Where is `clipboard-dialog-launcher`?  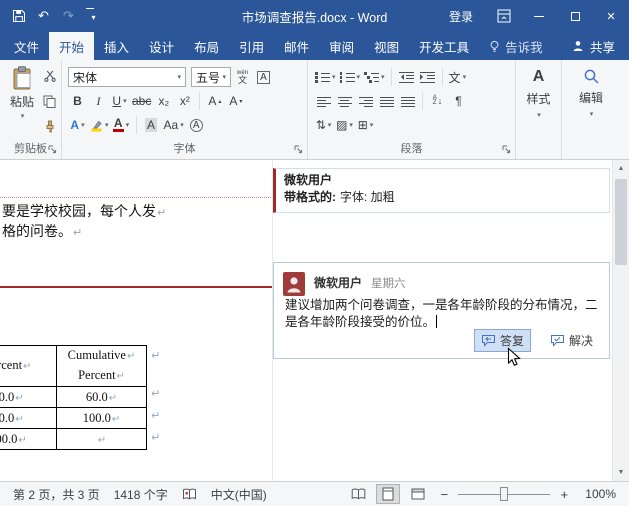 clipboard-dialog-launcher is located at coordinates (52, 149).